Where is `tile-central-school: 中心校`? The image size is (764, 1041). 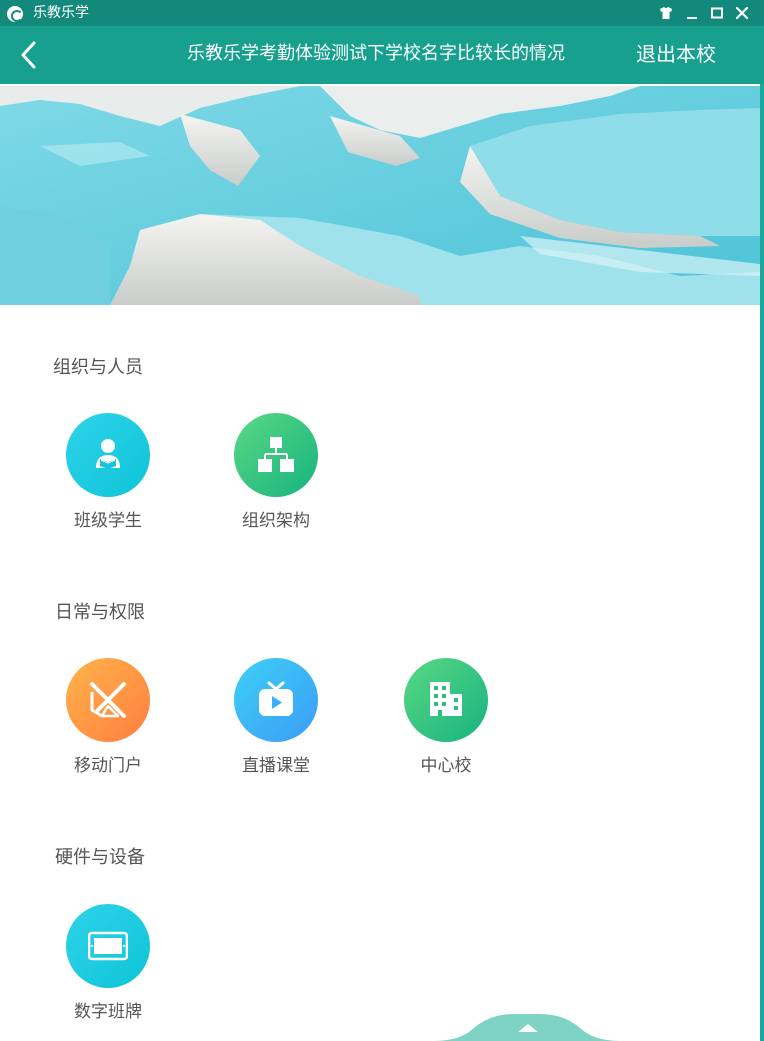
tile-central-school: 中心校 is located at coordinates (446, 718).